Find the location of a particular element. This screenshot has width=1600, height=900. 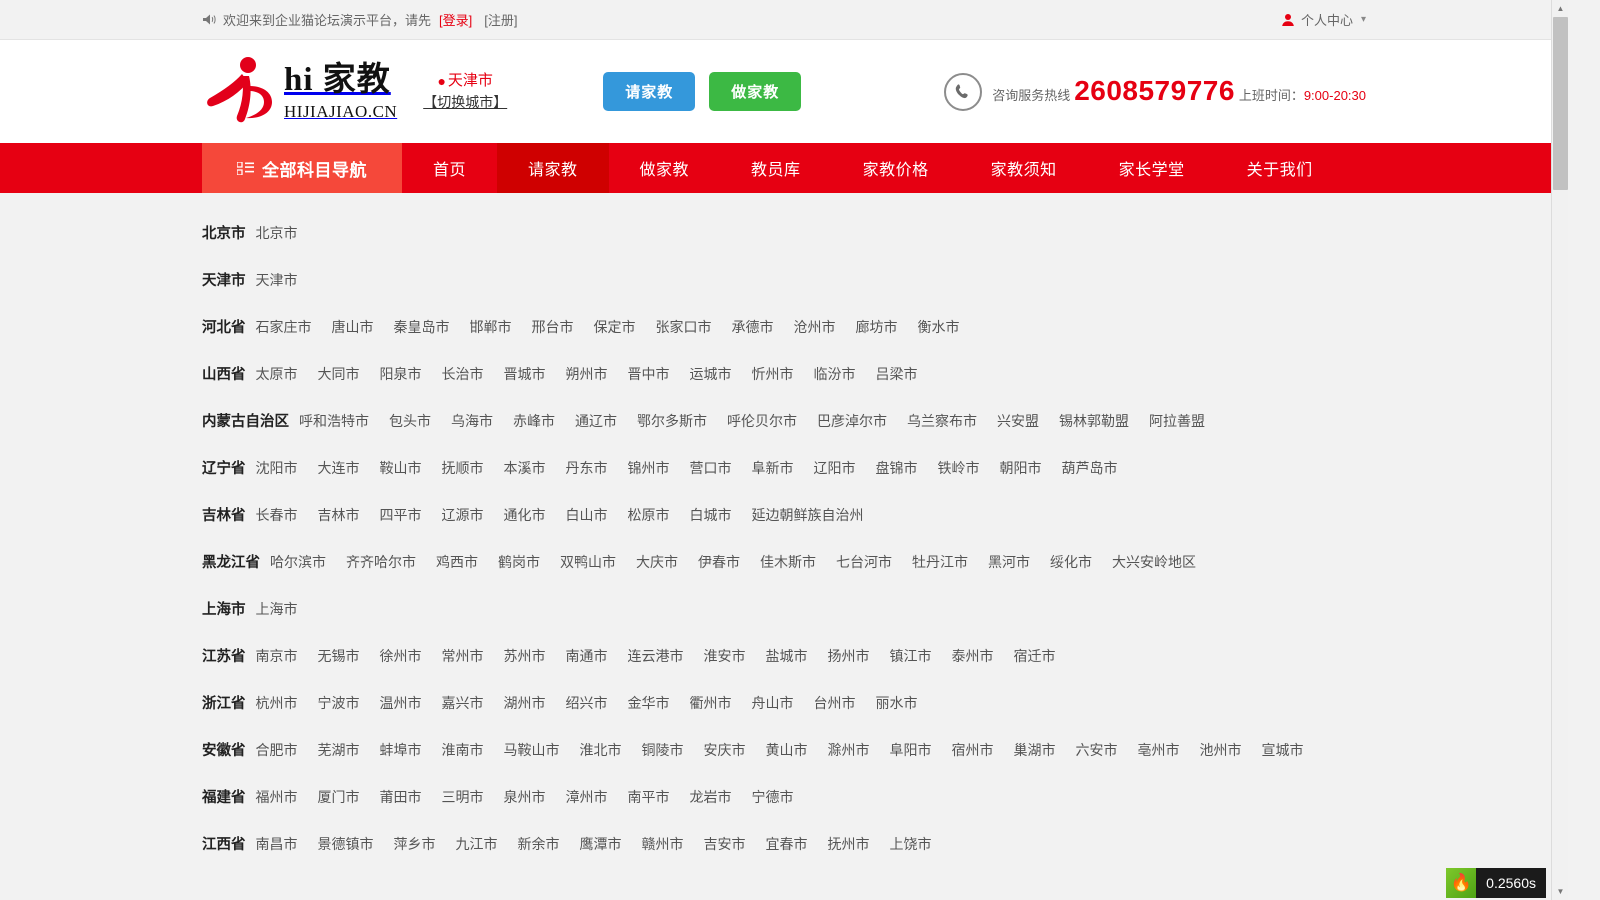

city-link: 晋城市 is located at coordinates (525, 374).